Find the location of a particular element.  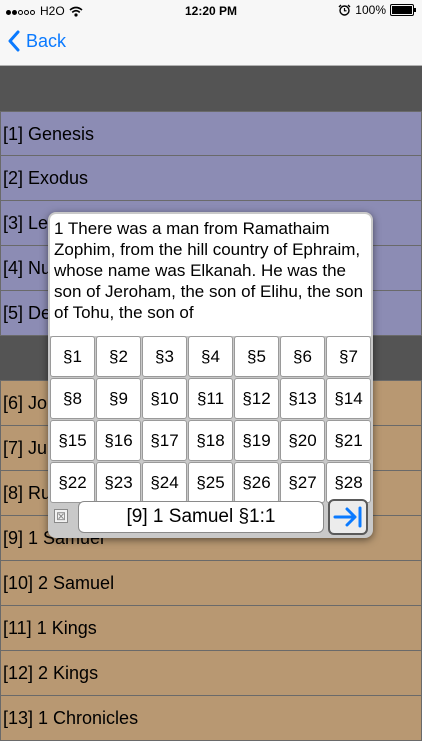

chapter-button: §17 is located at coordinates (164, 440).